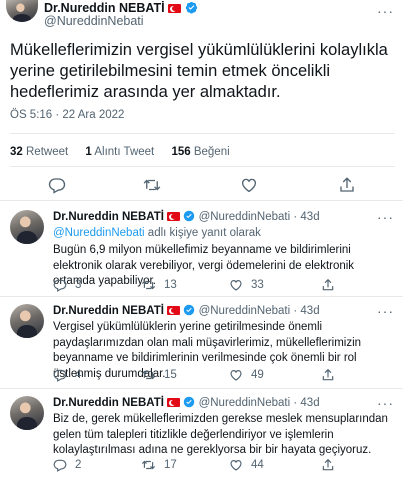 The height and width of the screenshot is (478, 403). I want to click on author-avatar, so click(22, 11).